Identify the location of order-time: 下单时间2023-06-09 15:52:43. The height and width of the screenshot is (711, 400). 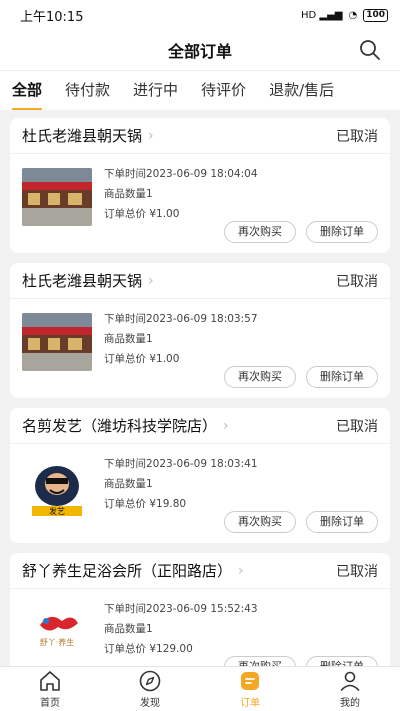
(181, 609).